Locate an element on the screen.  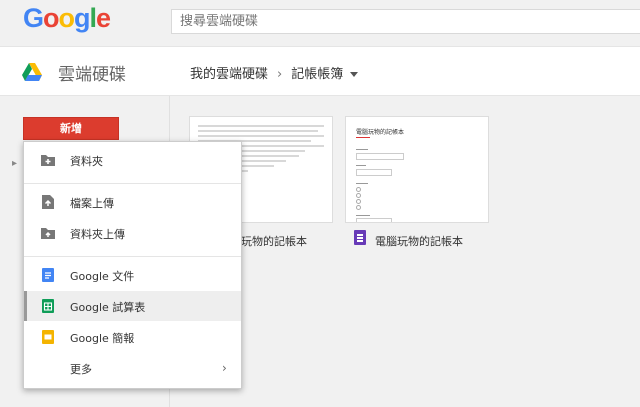
menu-item-google-sheets: Google 試算表 is located at coordinates (132, 306).